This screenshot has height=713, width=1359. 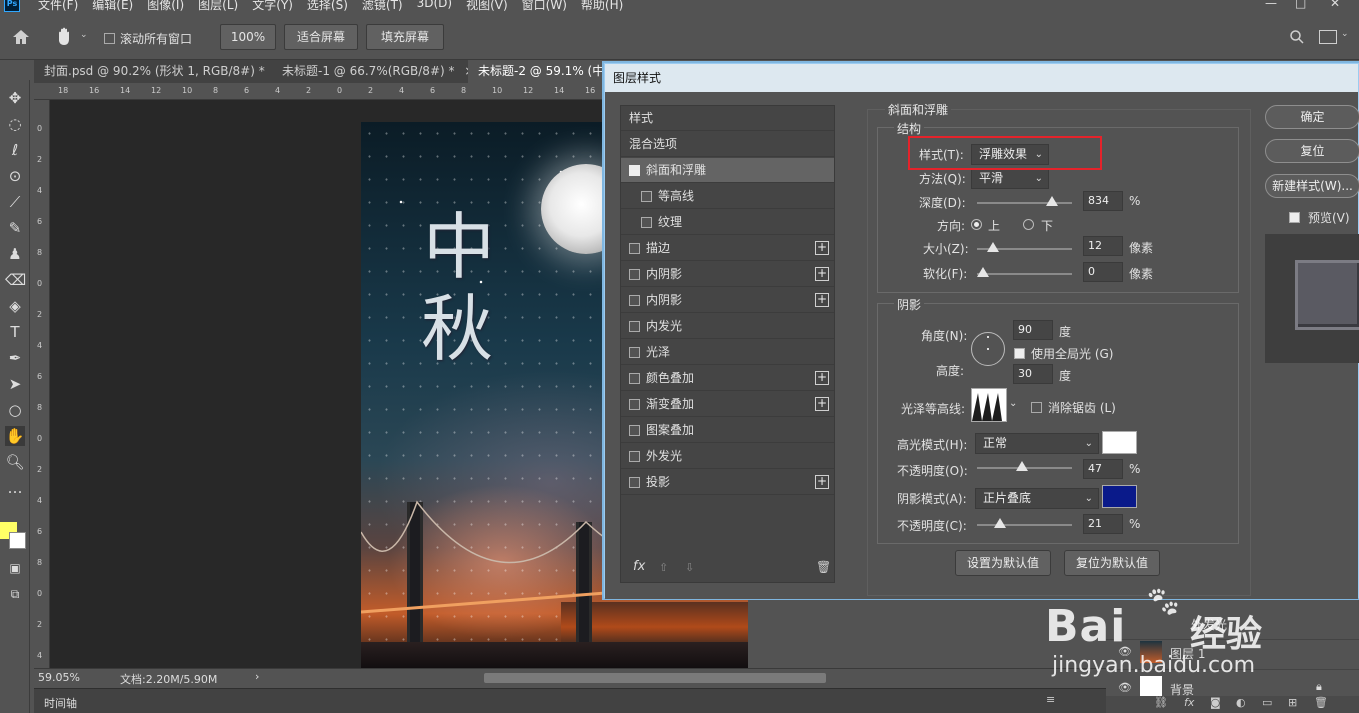 What do you see at coordinates (1271, 5) in the screenshot?
I see `minimize-button: —` at bounding box center [1271, 5].